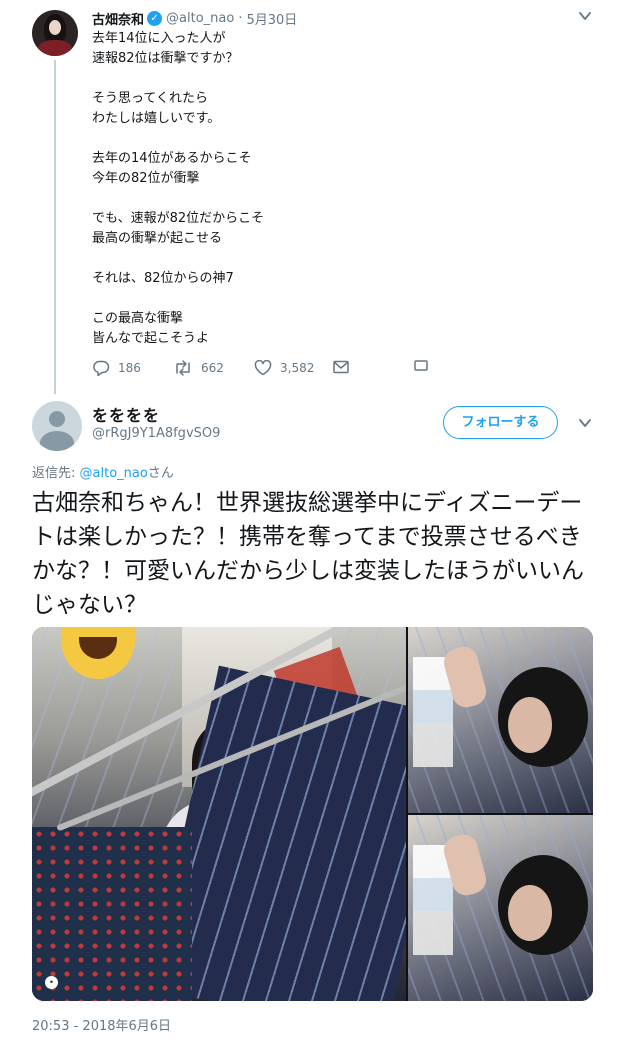 The height and width of the screenshot is (1042, 626). Describe the element at coordinates (55, 27) in the screenshot. I see `avatar-face` at that location.